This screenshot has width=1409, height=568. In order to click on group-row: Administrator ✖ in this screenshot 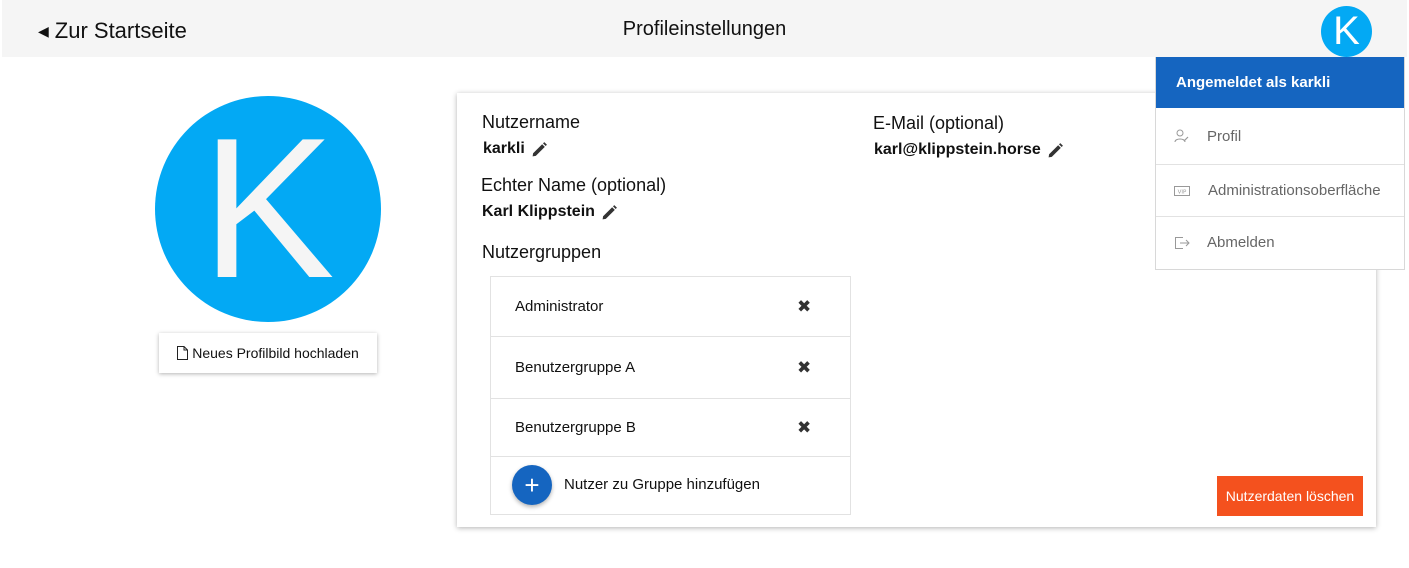, I will do `click(670, 307)`.